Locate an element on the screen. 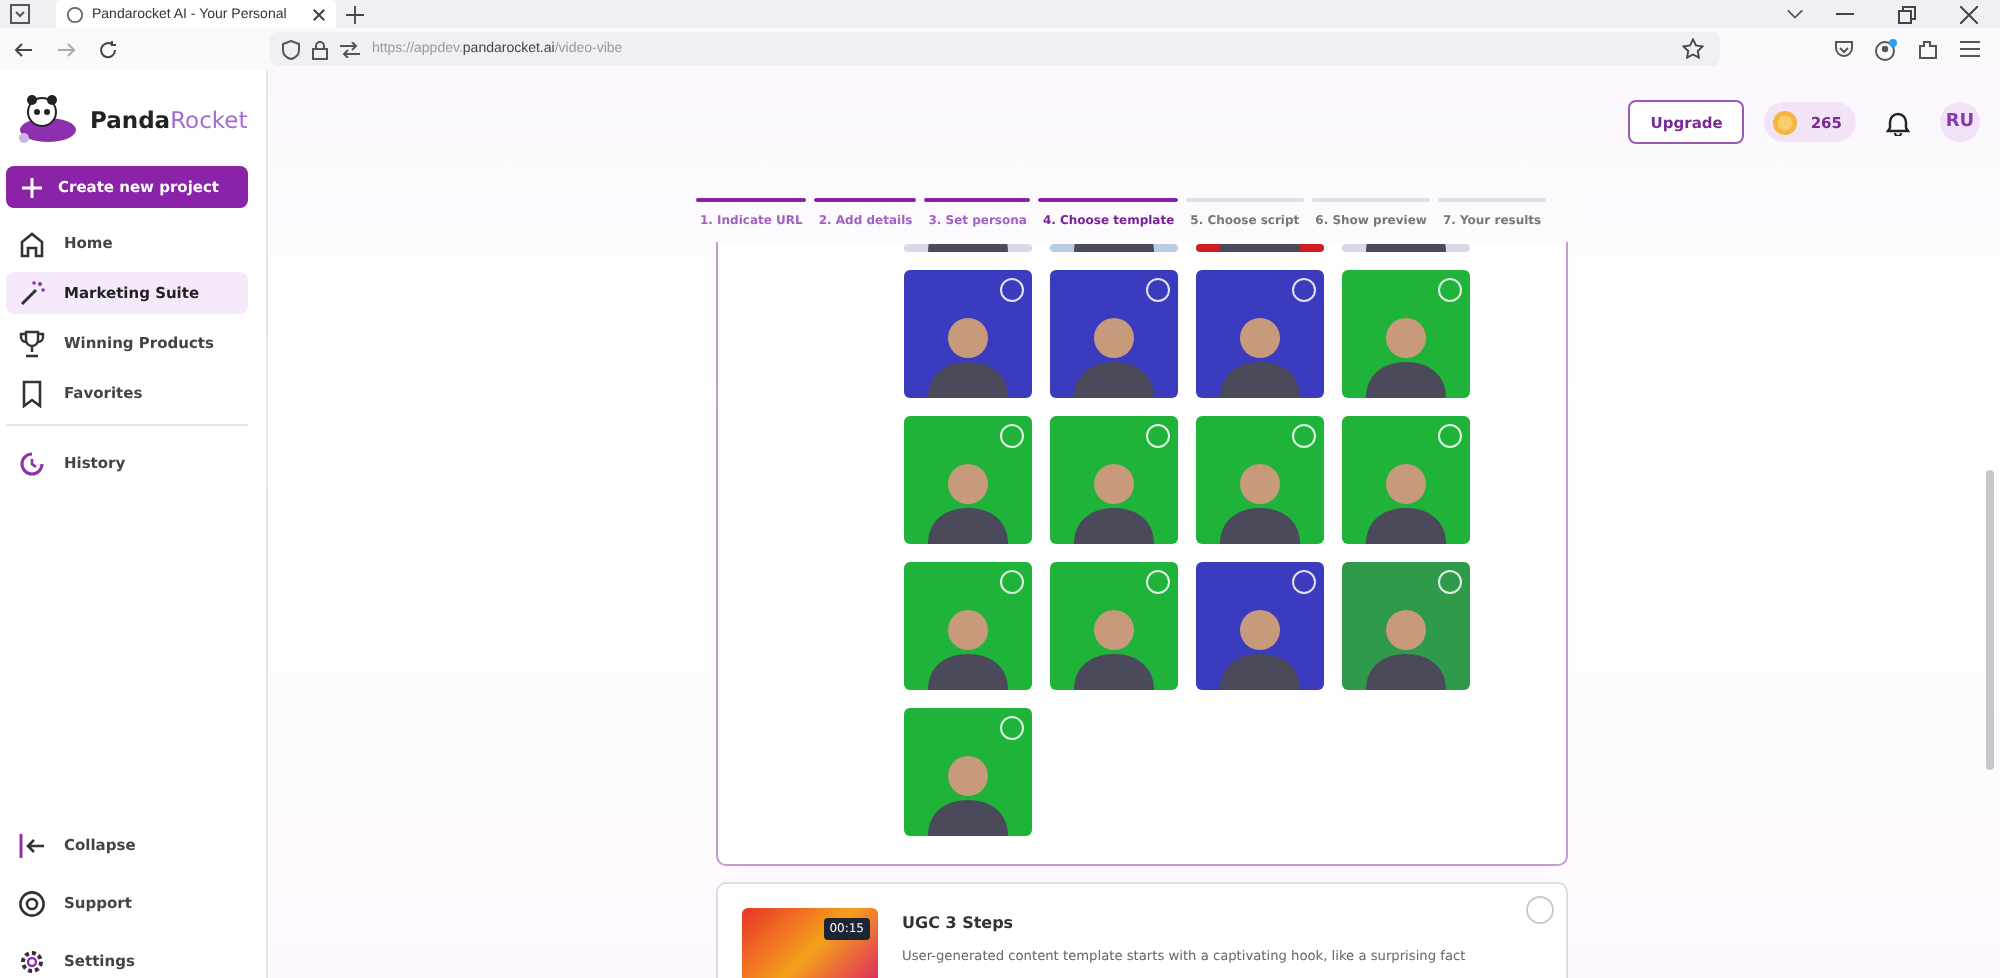 The image size is (2000, 978). plus-icon is located at coordinates (32, 187).